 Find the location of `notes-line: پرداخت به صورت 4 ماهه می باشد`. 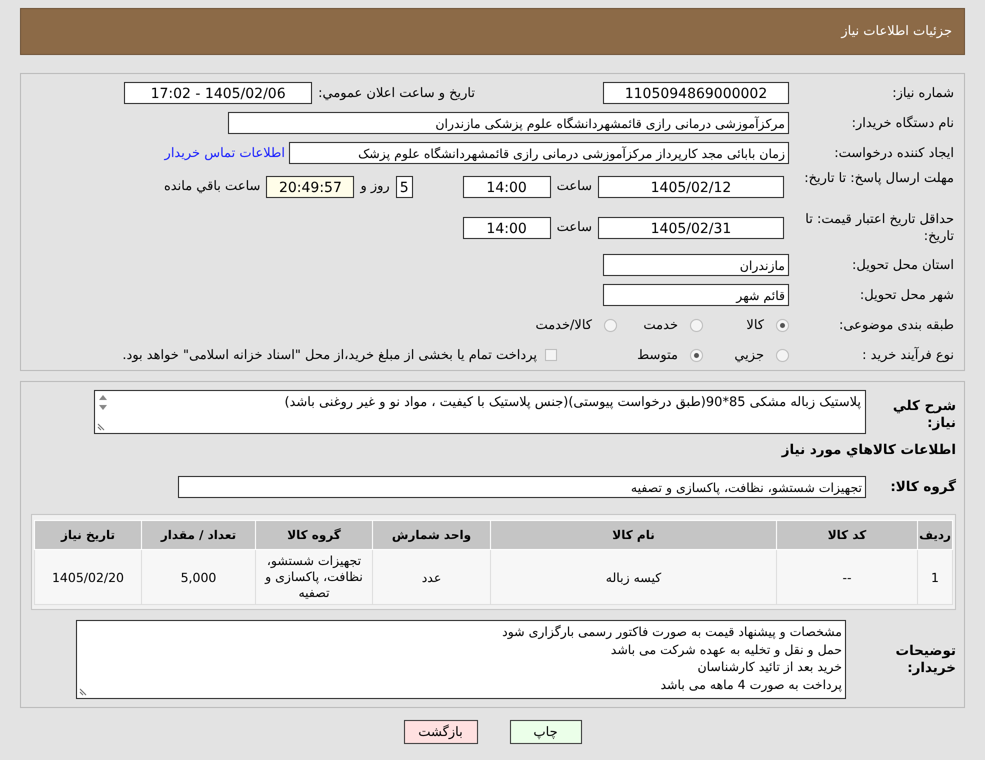

notes-line: پرداخت به صورت 4 ماهه می باشد is located at coordinates (750, 684).